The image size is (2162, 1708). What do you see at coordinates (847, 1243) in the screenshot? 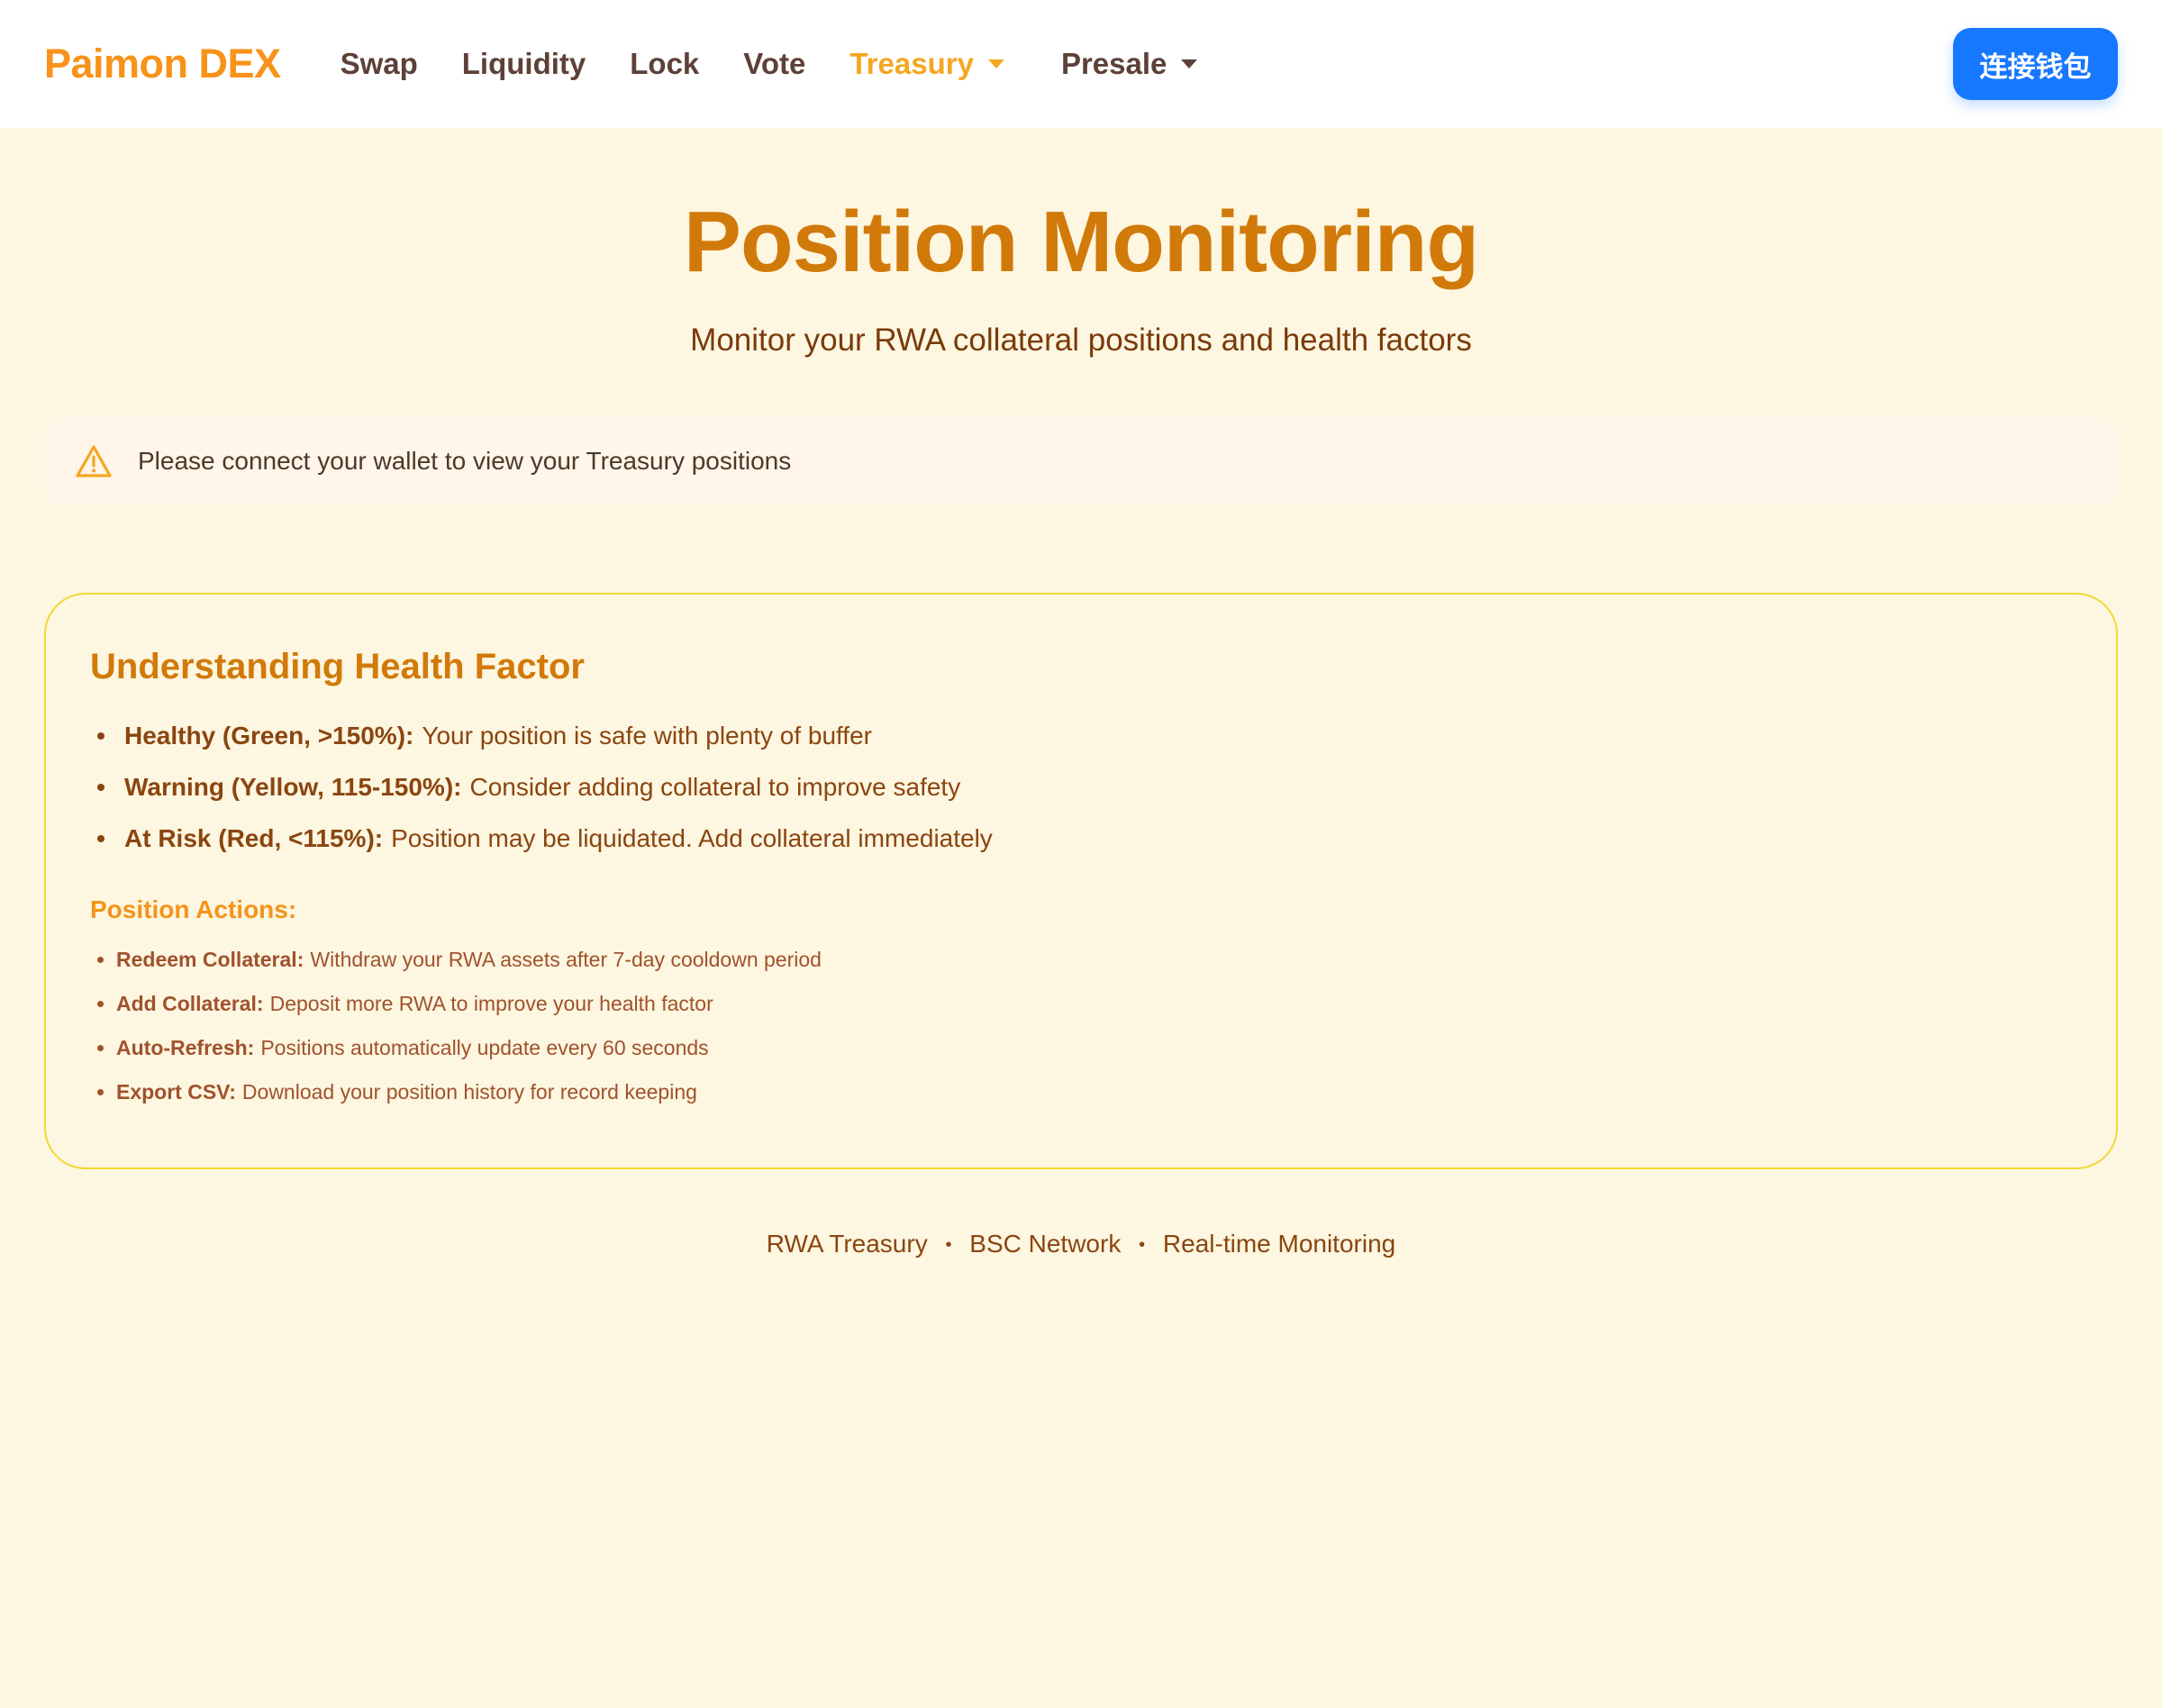
I see `footer-item: RWA Treasury` at bounding box center [847, 1243].